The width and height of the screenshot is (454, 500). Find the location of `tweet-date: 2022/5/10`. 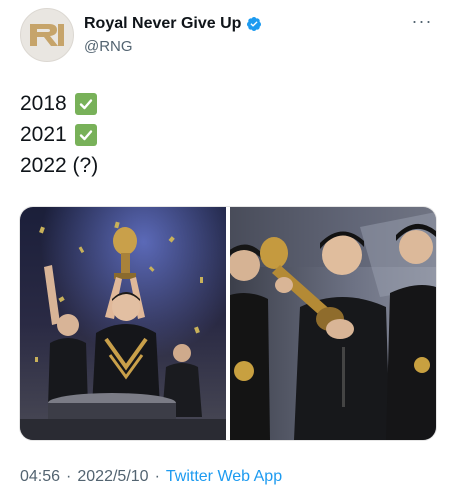

tweet-date: 2022/5/10 is located at coordinates (112, 477).